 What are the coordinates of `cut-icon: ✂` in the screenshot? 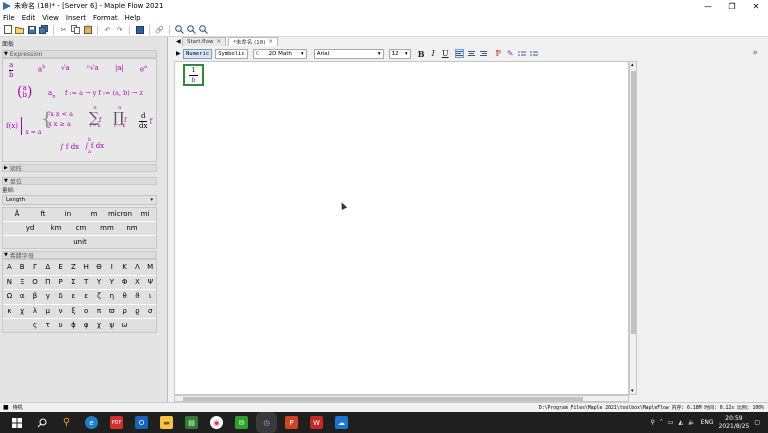 It's located at (63, 29).